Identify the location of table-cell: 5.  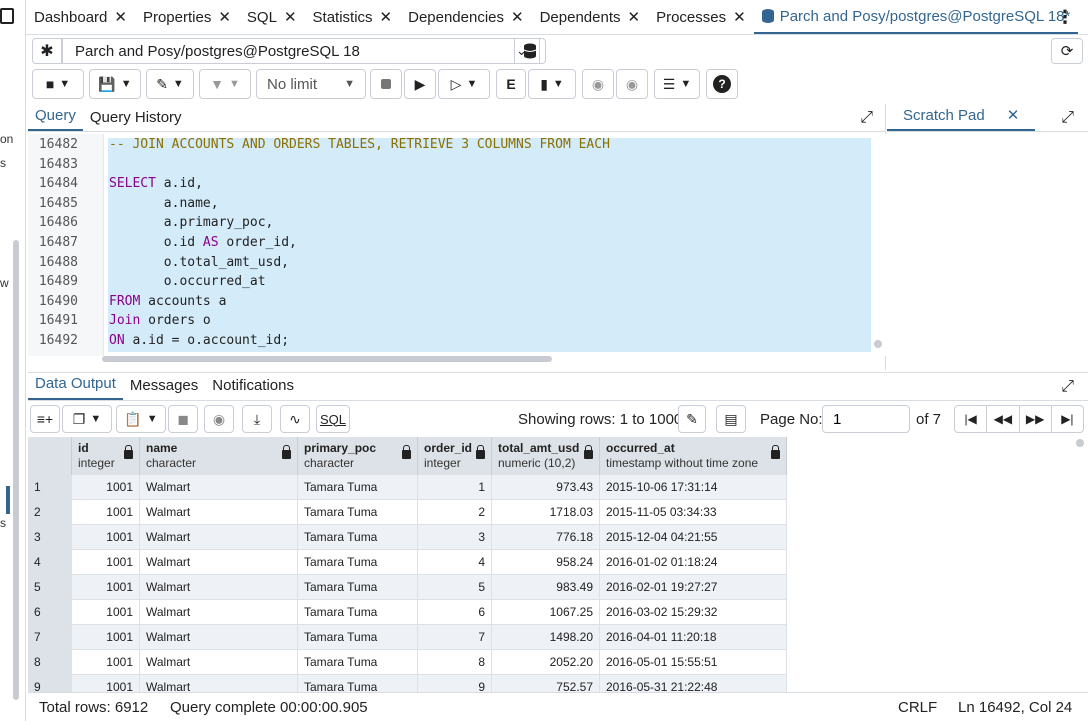
(455, 587).